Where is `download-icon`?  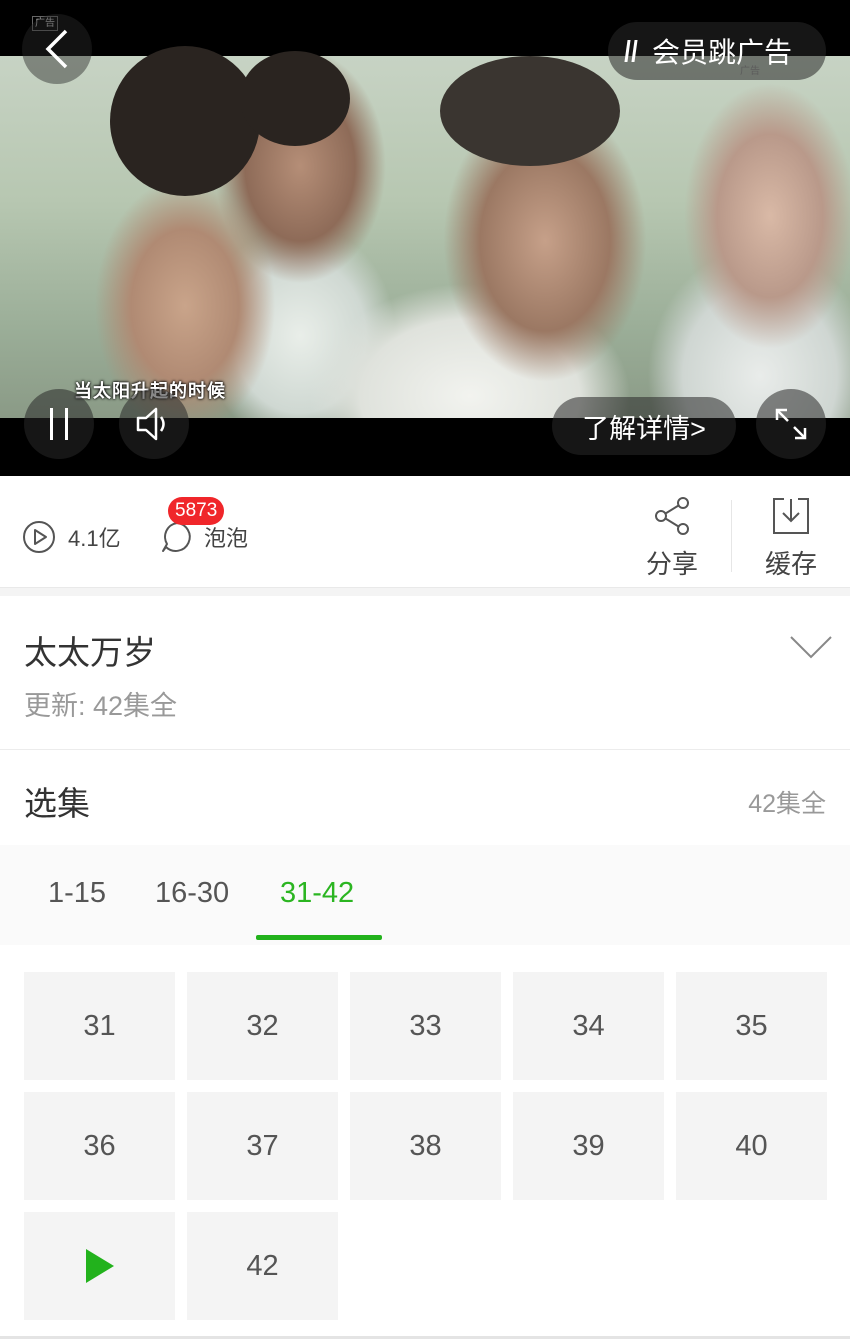
download-icon is located at coordinates (791, 516).